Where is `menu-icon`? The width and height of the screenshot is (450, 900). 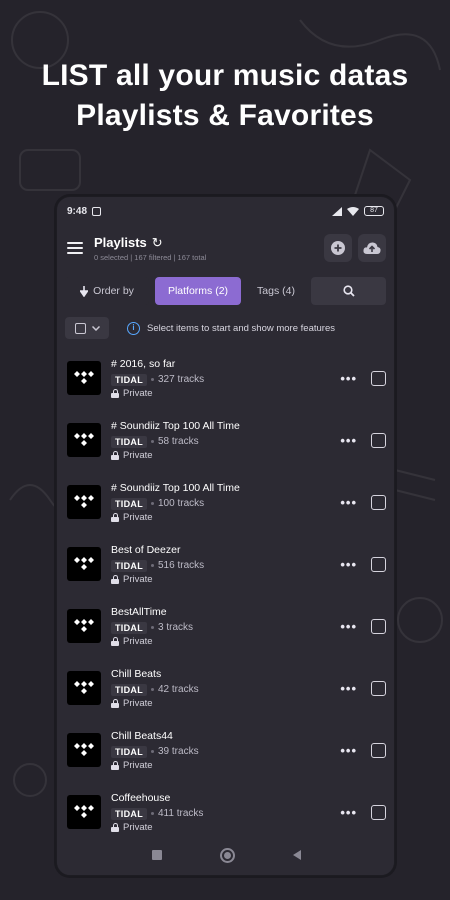
menu-icon is located at coordinates (75, 248).